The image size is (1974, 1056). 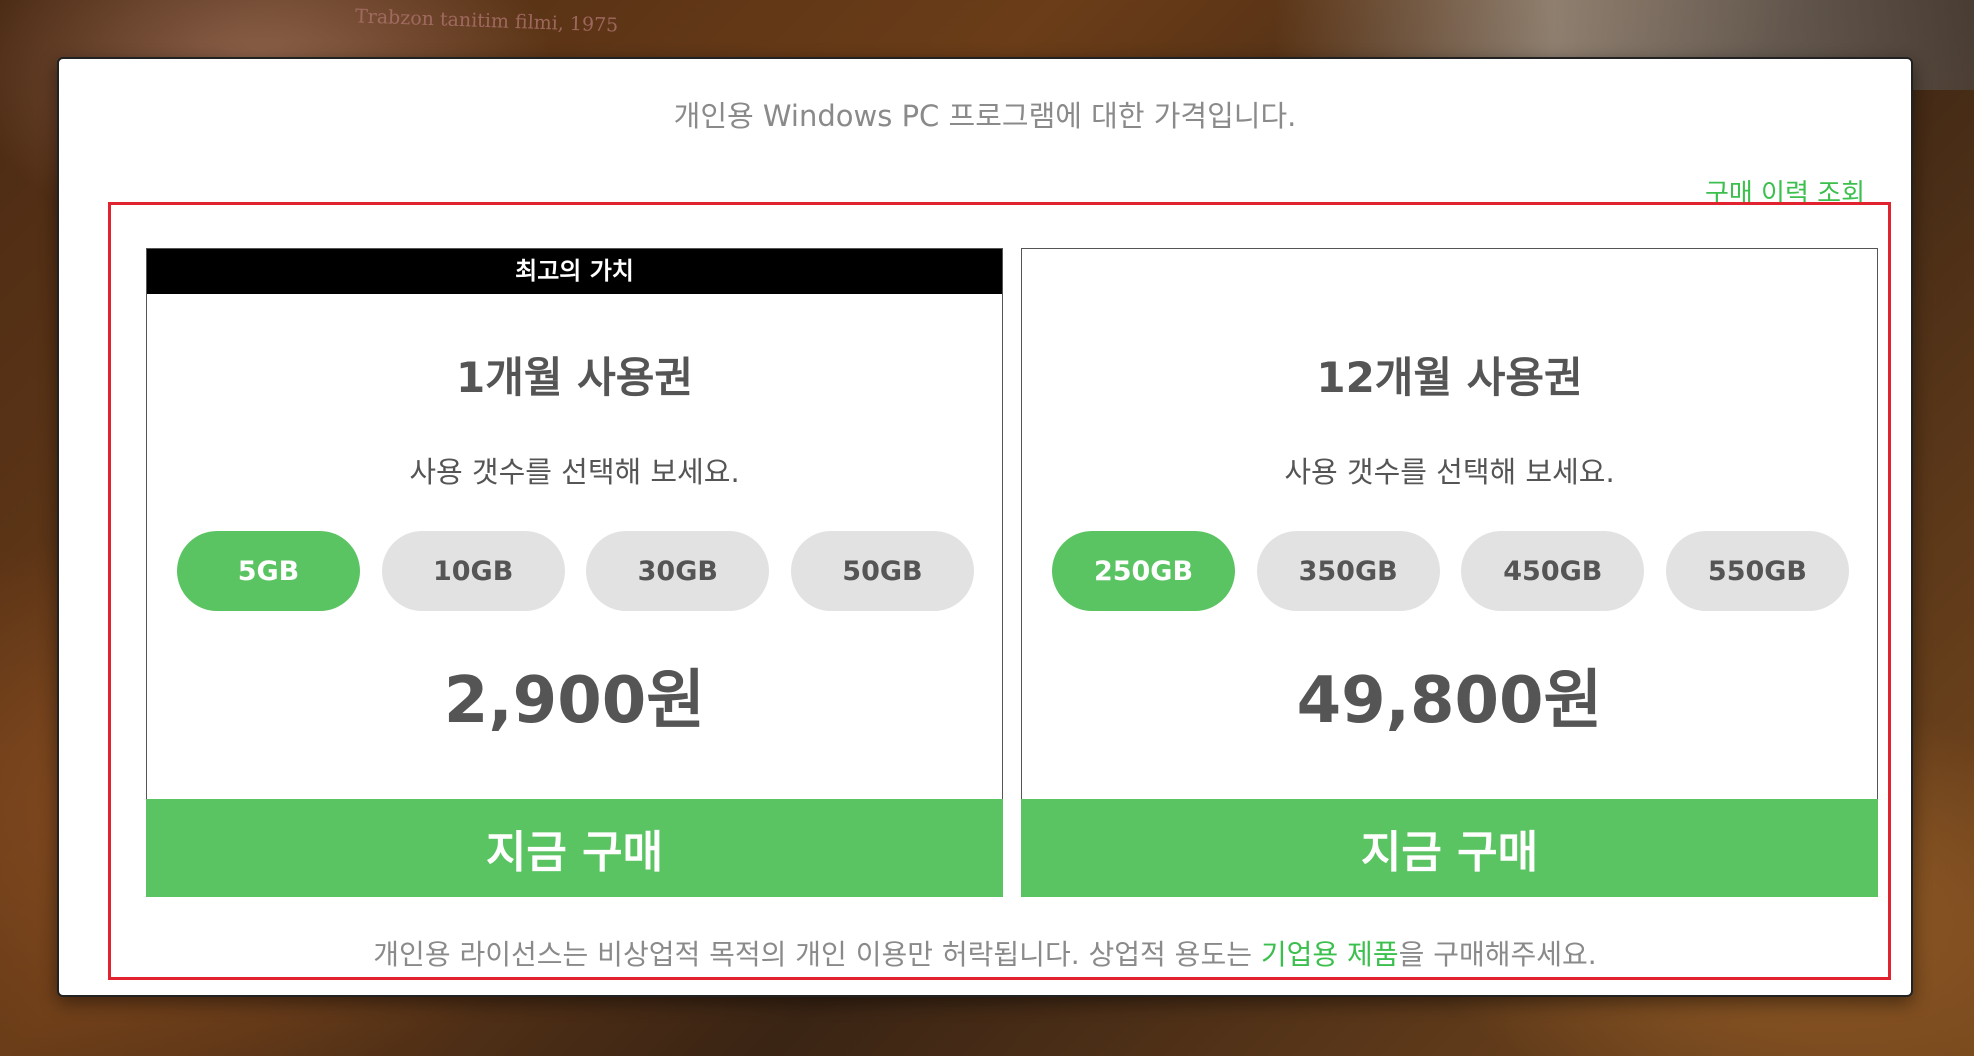 What do you see at coordinates (1449, 701) in the screenshot?
I see `plan-price: 49,800원` at bounding box center [1449, 701].